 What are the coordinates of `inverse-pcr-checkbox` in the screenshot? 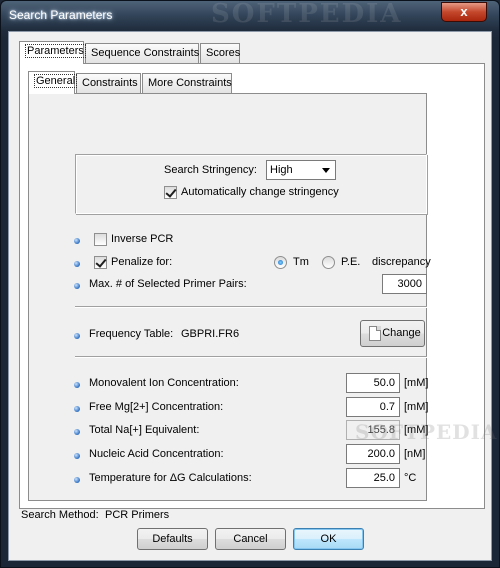 It's located at (100, 239).